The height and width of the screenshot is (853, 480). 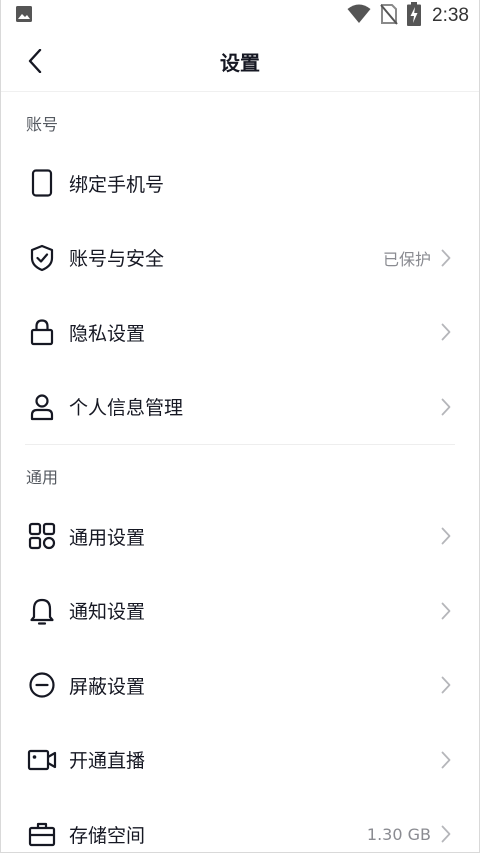 What do you see at coordinates (24, 16) in the screenshot?
I see `image-icon` at bounding box center [24, 16].